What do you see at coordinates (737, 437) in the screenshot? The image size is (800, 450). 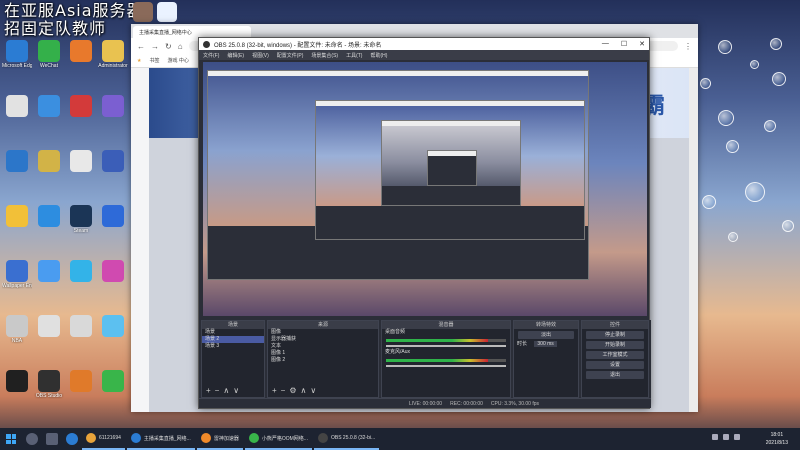 I see `ime-icon` at bounding box center [737, 437].